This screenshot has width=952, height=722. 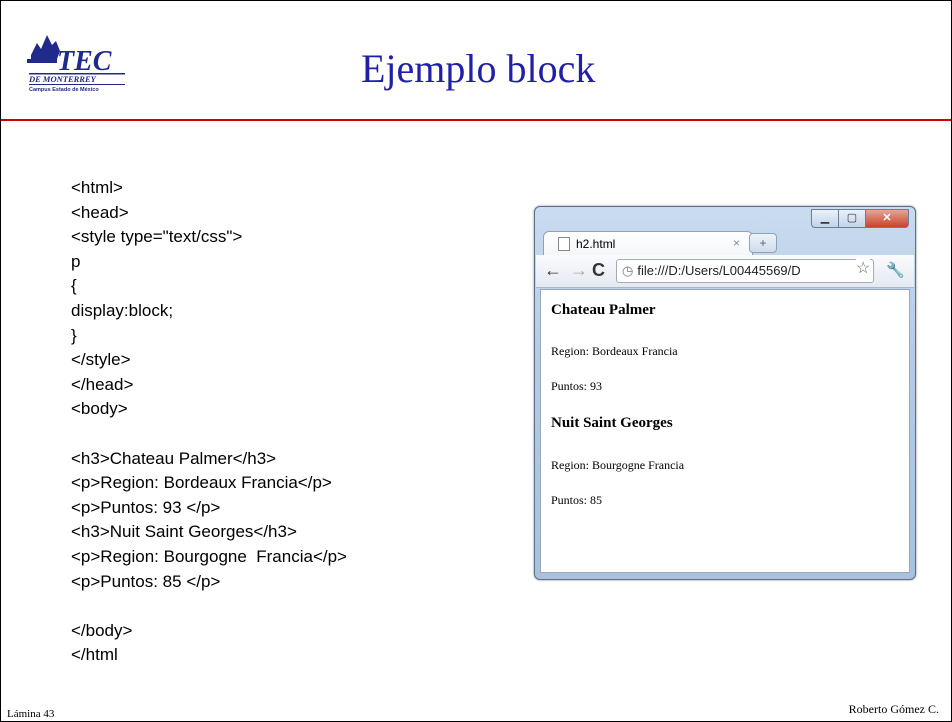 I want to click on browser-tab: h2.html ×, so click(x=648, y=243).